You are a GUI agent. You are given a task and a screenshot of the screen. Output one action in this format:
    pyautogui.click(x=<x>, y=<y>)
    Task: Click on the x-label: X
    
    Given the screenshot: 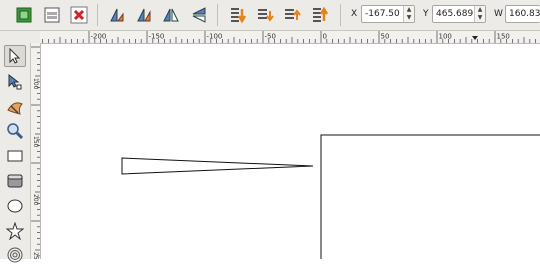 What is the action you would take?
    pyautogui.click(x=354, y=14)
    